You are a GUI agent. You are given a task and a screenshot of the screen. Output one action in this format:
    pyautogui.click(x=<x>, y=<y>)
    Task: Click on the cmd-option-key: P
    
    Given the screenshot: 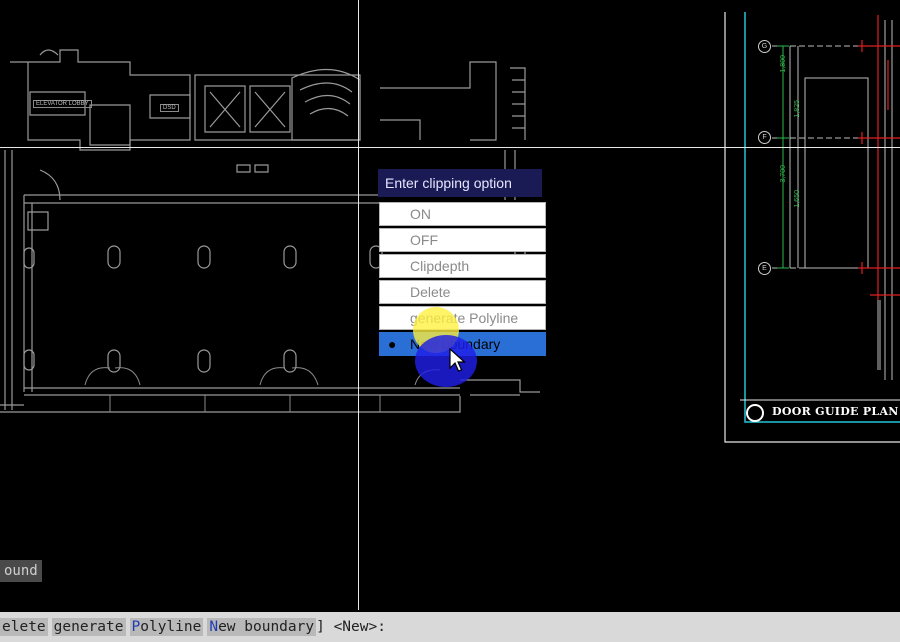 What is the action you would take?
    pyautogui.click(x=136, y=627)
    